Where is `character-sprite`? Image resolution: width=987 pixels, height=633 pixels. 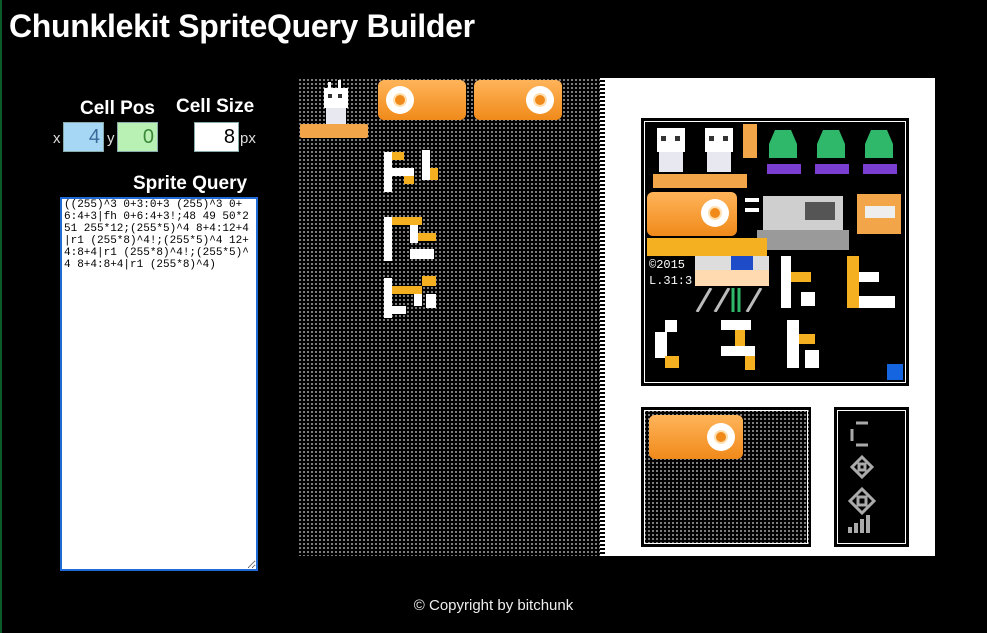
character-sprite is located at coordinates (700, 158).